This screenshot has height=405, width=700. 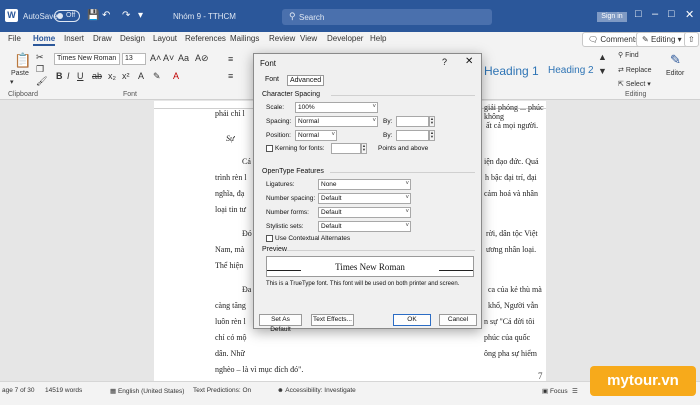 What do you see at coordinates (183, 58) in the screenshot?
I see `change-case-icon: Aa` at bounding box center [183, 58].